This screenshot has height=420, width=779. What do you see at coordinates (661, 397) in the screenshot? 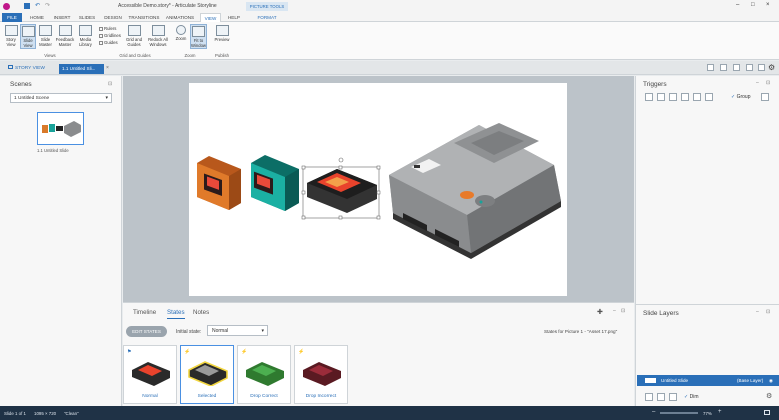
I see `duplicate-layer-icon` at bounding box center [661, 397].